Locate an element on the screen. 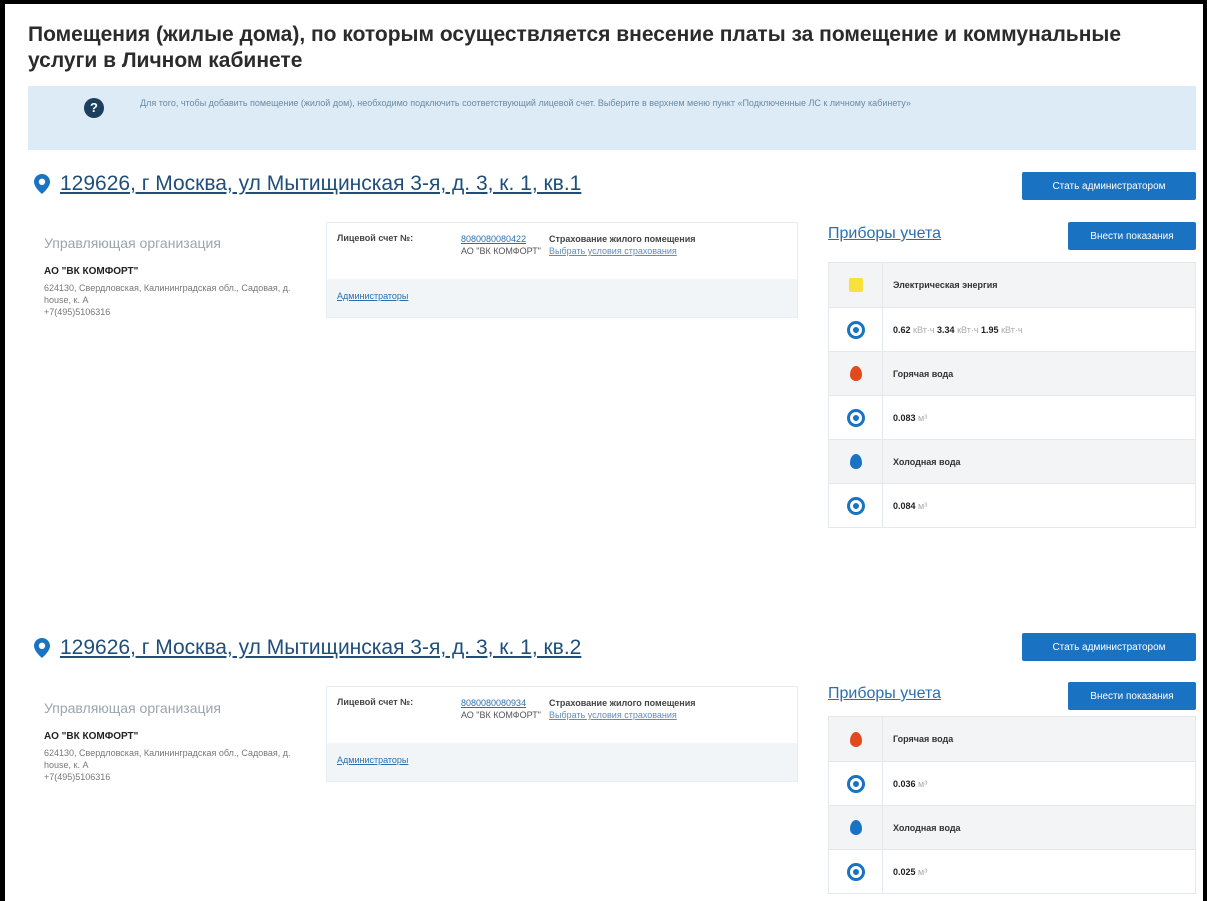 This screenshot has width=1207, height=901. electricity-icon is located at coordinates (855, 285).